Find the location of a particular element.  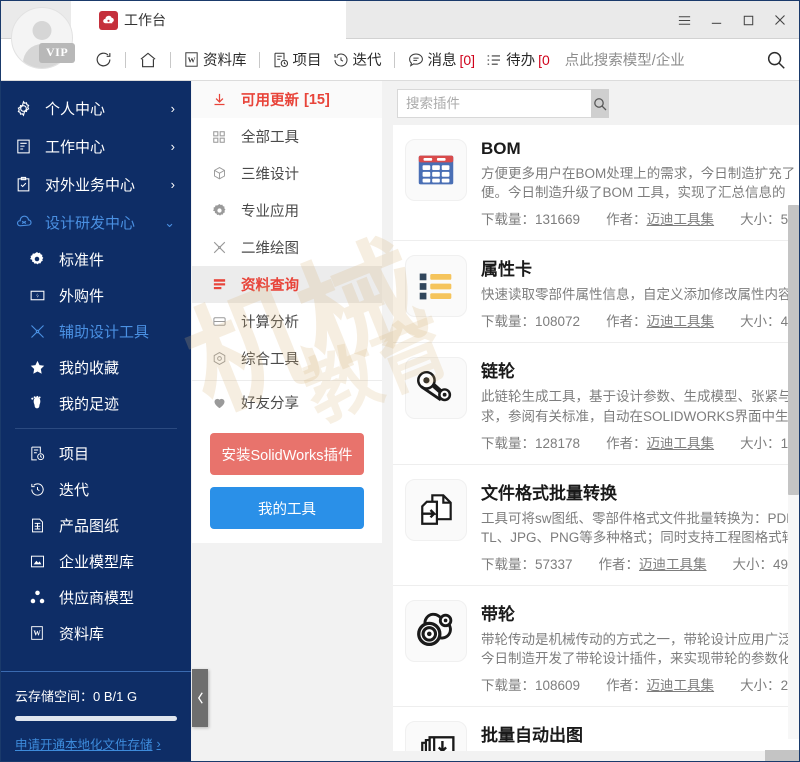

sidebar-item-work-center: 工作中心 › is located at coordinates (96, 146).